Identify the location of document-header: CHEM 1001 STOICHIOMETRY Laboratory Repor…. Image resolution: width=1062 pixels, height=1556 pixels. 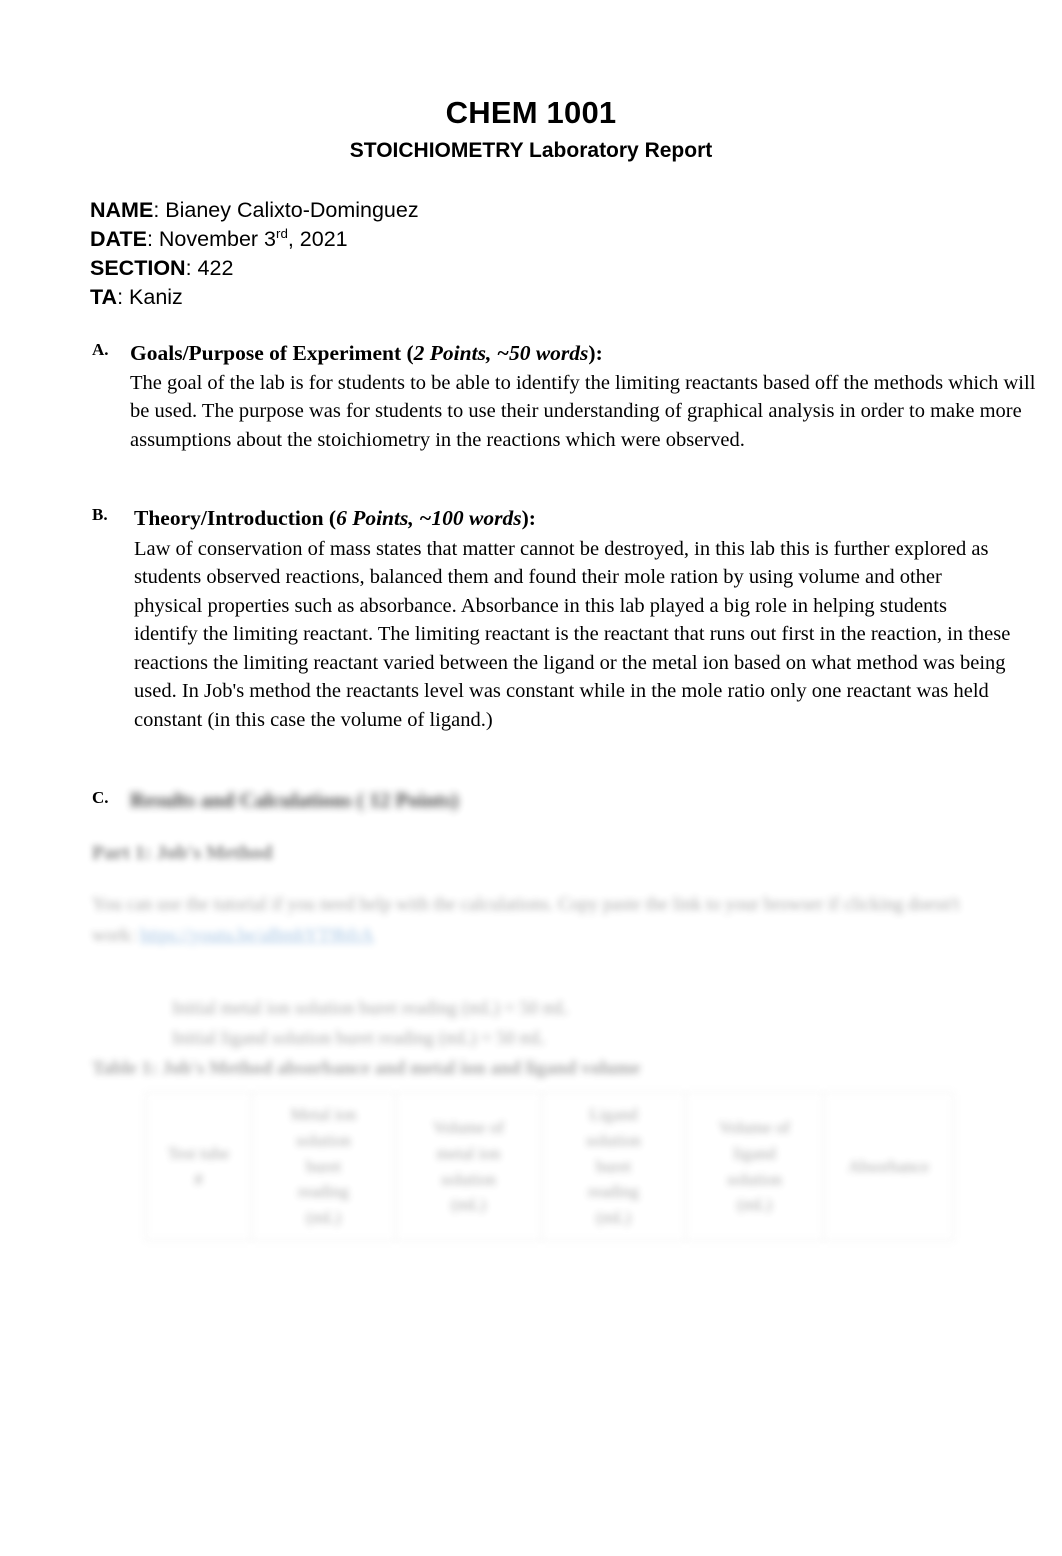
(531, 129).